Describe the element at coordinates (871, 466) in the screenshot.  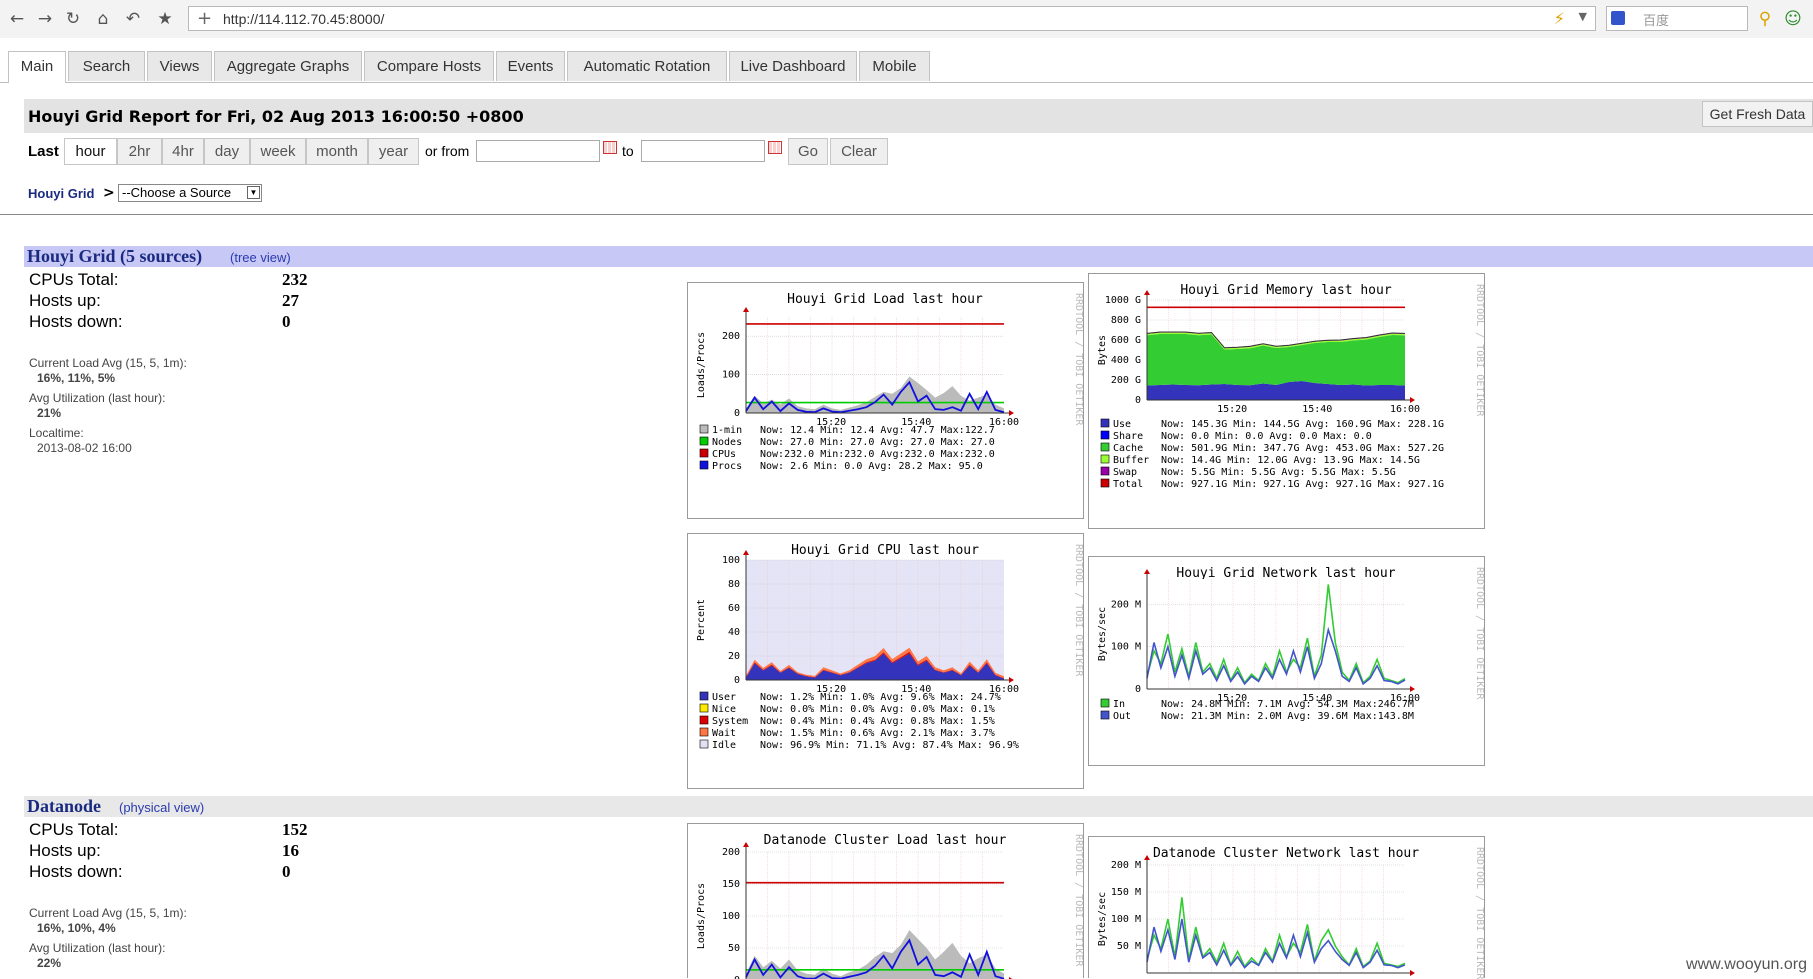
I see `legend-stats: Now: 2.6 Min: 0.0 Avg: 28.2 Max: 95.0` at that location.